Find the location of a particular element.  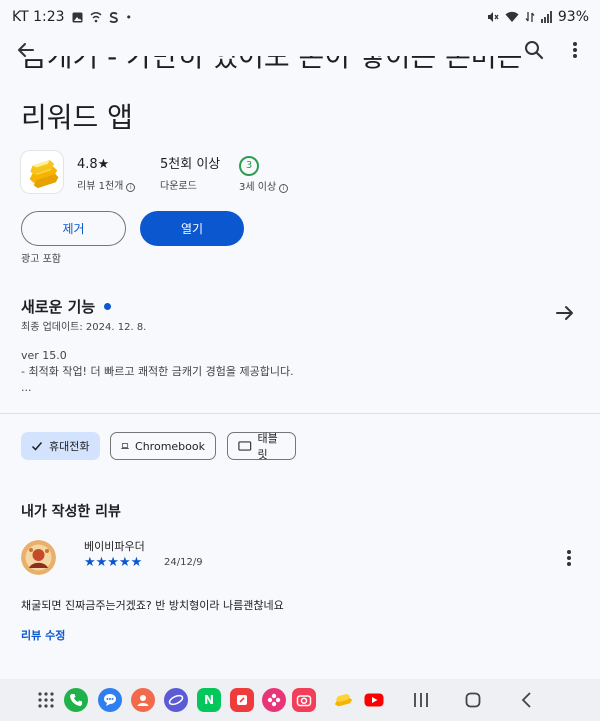

youtube-icon is located at coordinates (374, 700).